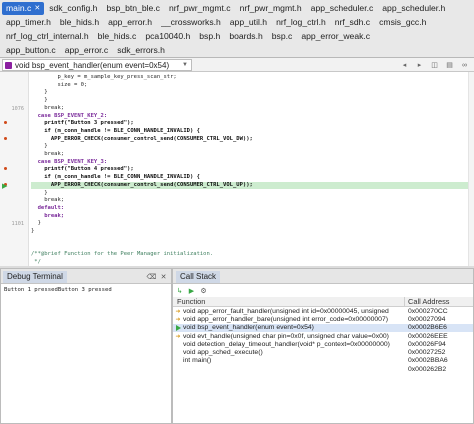 This screenshot has height=424, width=474. What do you see at coordinates (464, 65) in the screenshot?
I see `glasses-icon: ∞` at bounding box center [464, 65].